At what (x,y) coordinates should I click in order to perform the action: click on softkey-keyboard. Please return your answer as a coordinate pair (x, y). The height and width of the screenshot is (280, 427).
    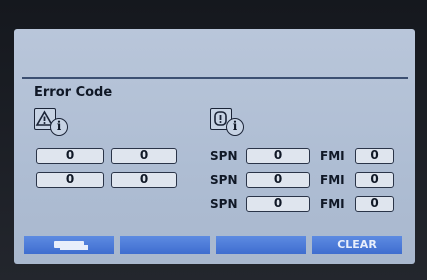
    Looking at the image, I should click on (69, 245).